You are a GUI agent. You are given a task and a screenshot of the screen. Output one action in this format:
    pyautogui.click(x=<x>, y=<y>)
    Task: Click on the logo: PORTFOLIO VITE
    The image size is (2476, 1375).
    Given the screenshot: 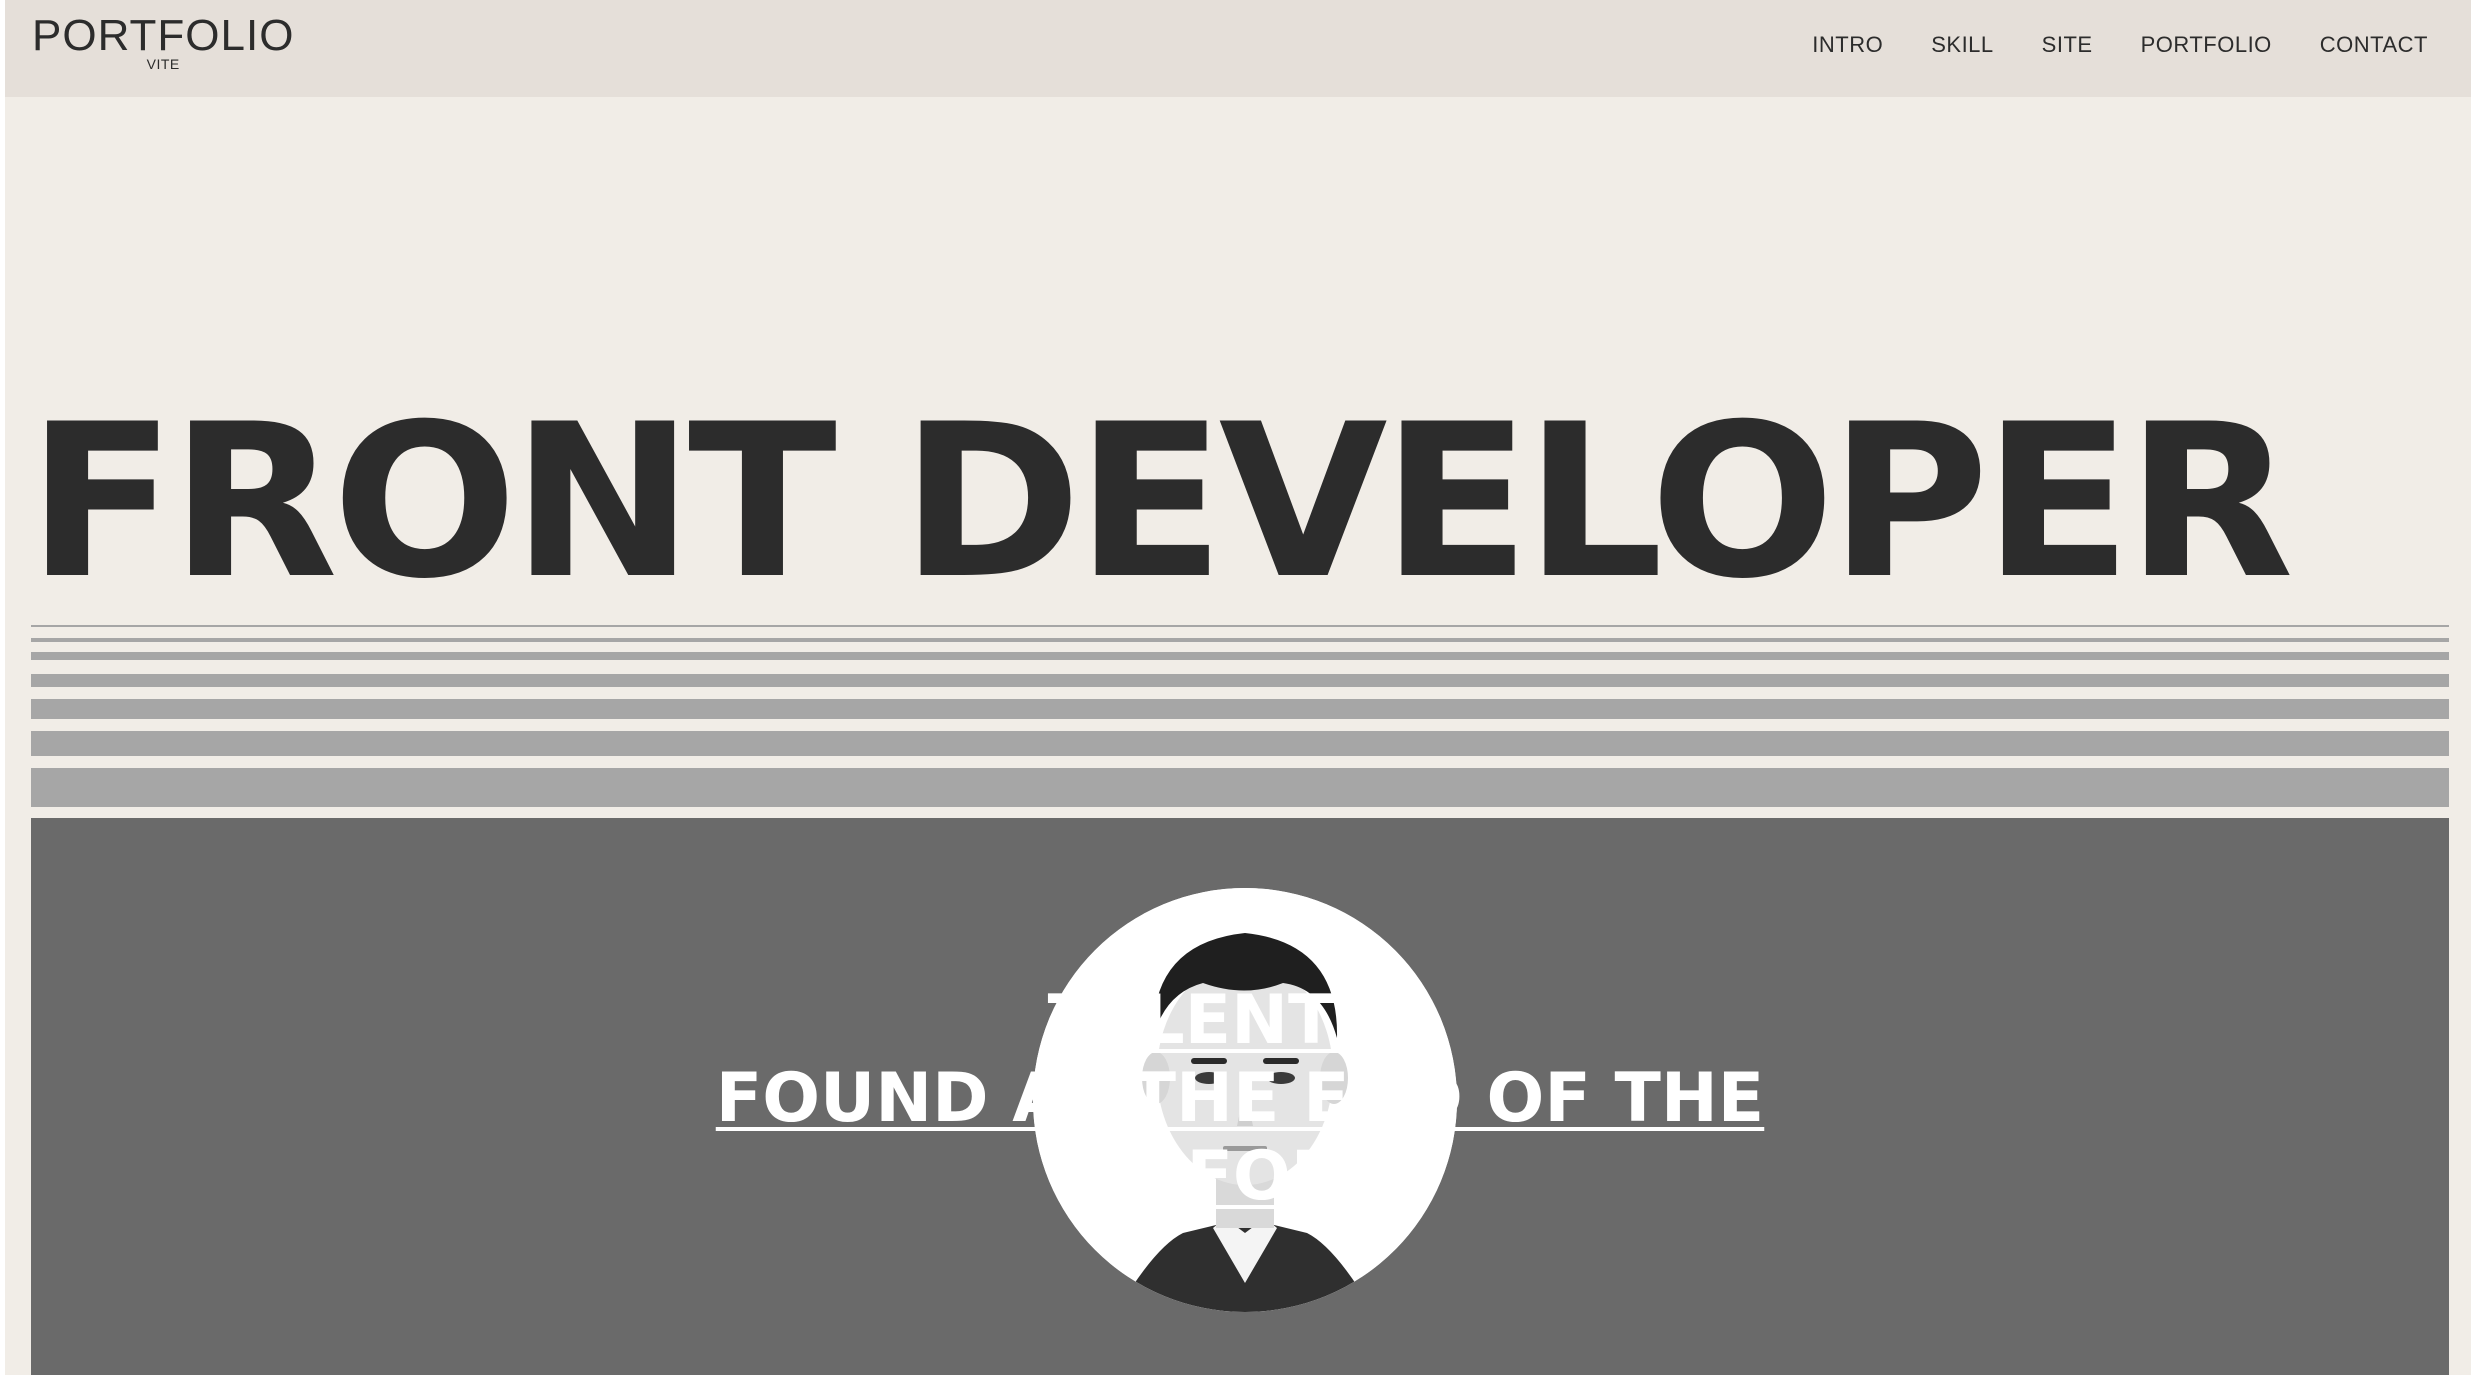 What is the action you would take?
    pyautogui.click(x=163, y=42)
    